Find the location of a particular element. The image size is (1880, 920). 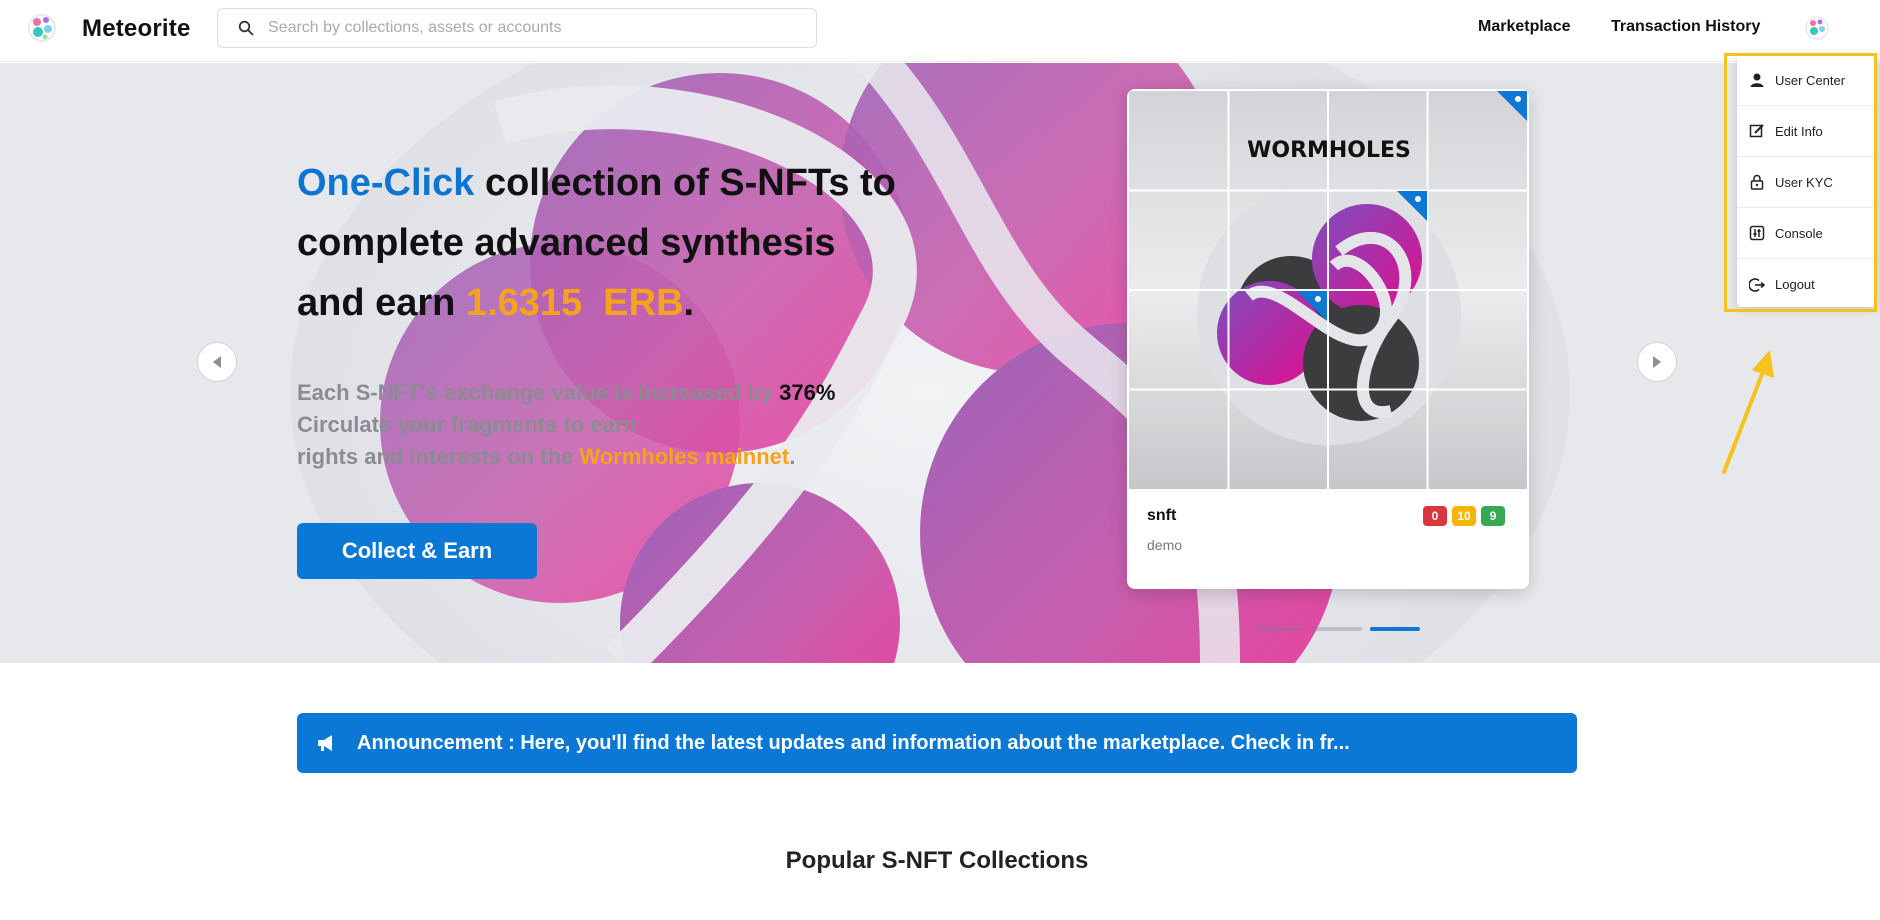

fragment-badges: 0 10 9 is located at coordinates (1464, 516).